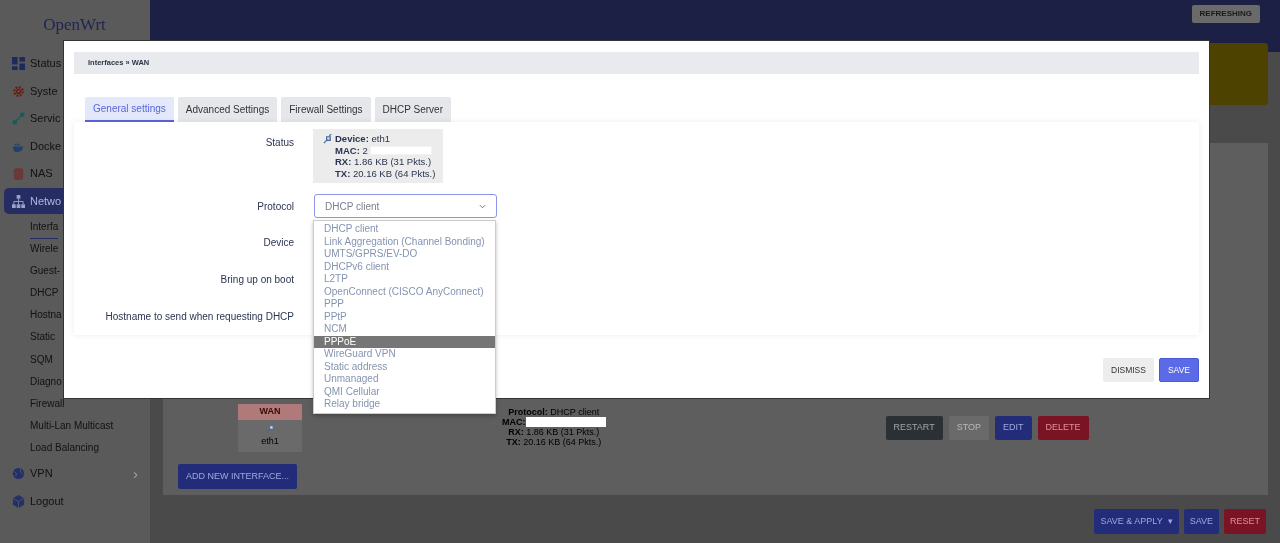 The height and width of the screenshot is (543, 1280). Describe the element at coordinates (270, 412) in the screenshot. I see `interface-name: WAN` at that location.